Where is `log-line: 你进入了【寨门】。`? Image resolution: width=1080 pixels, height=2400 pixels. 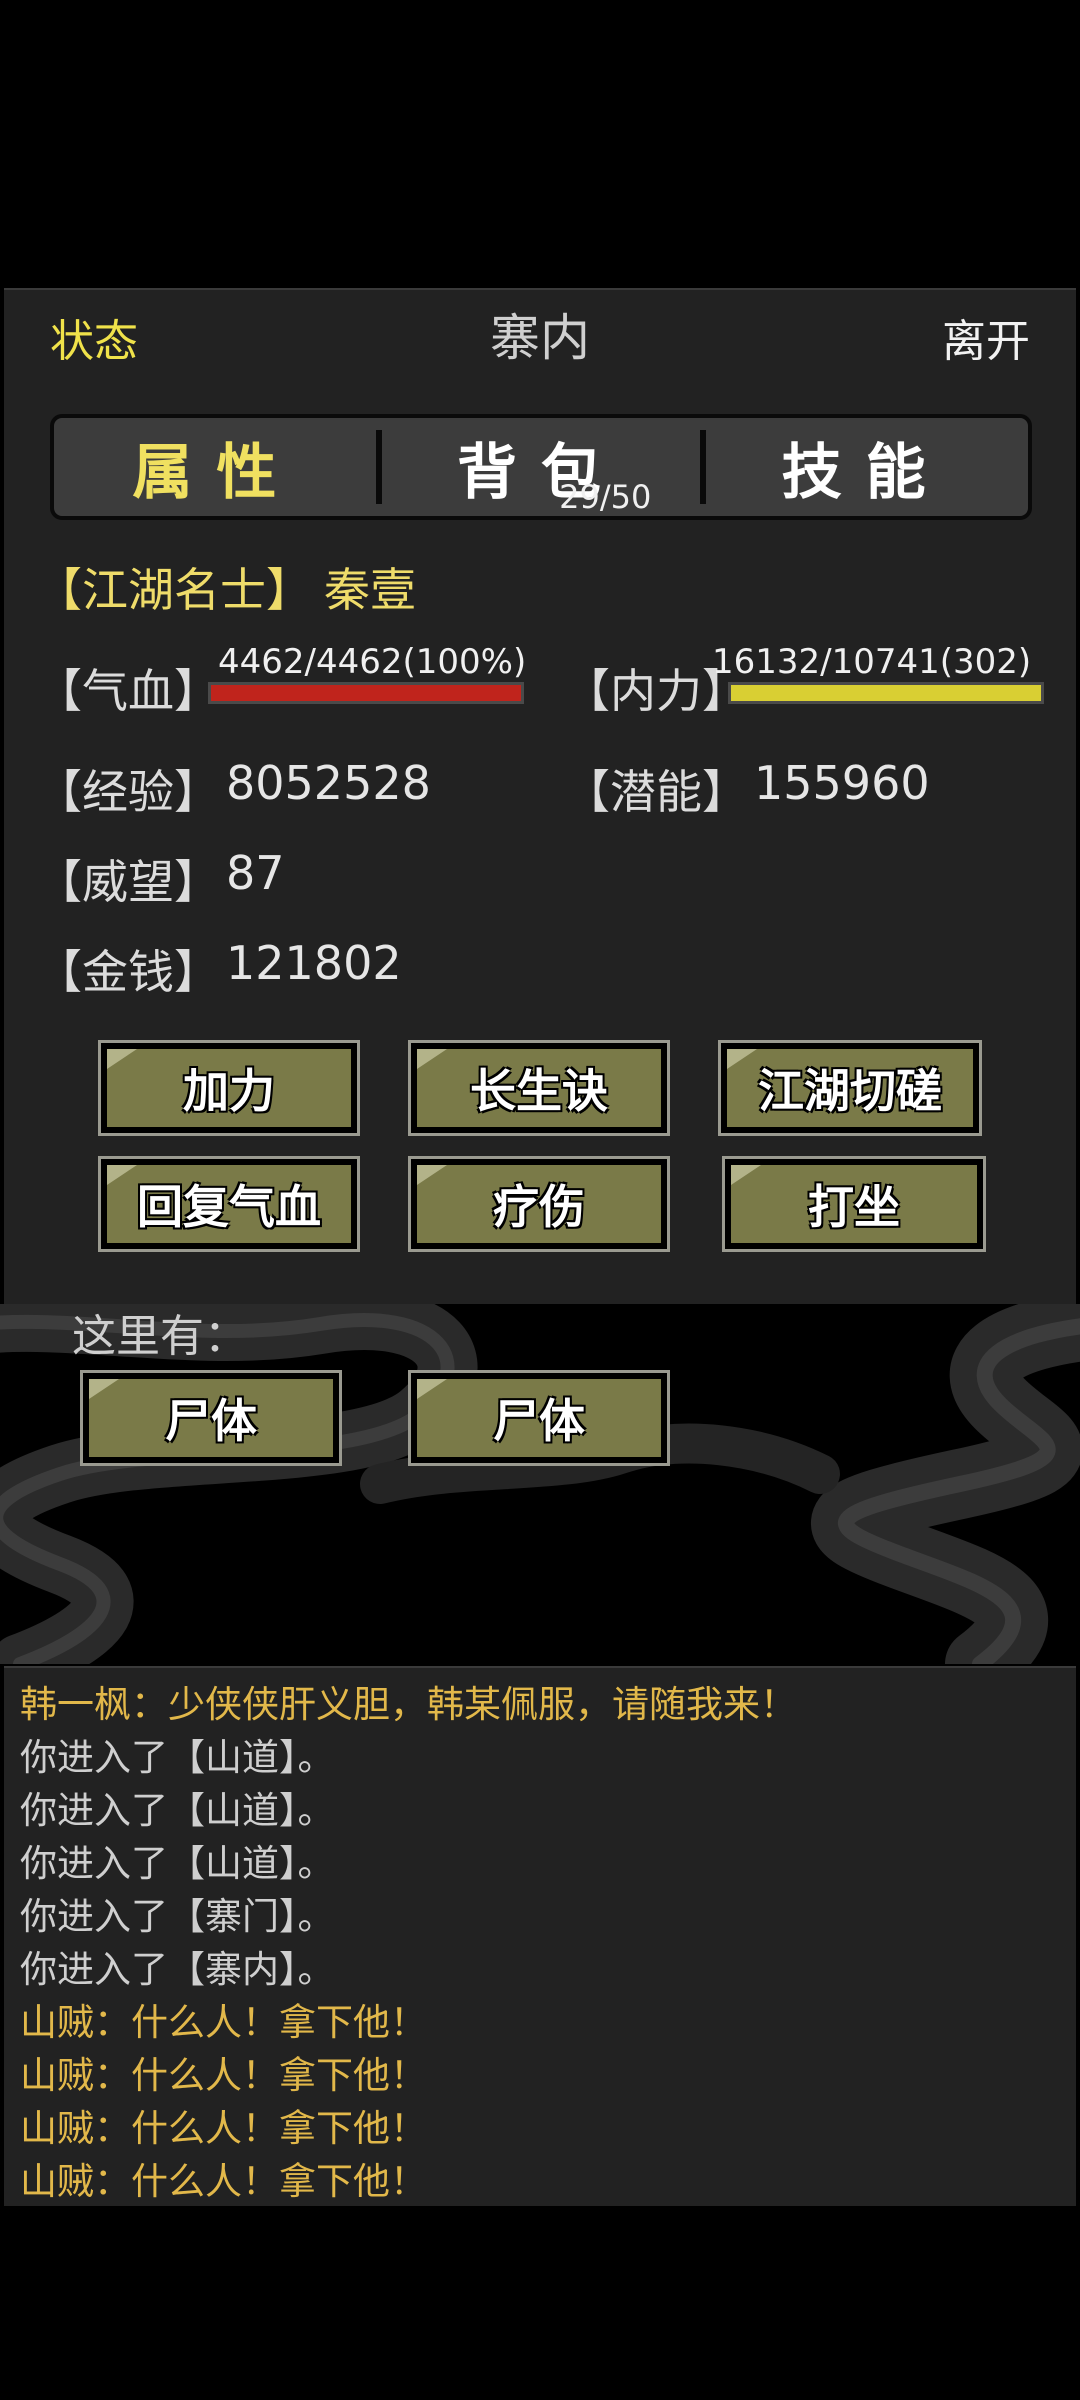
log-line: 你进入了【寨门】。 is located at coordinates (177, 1916).